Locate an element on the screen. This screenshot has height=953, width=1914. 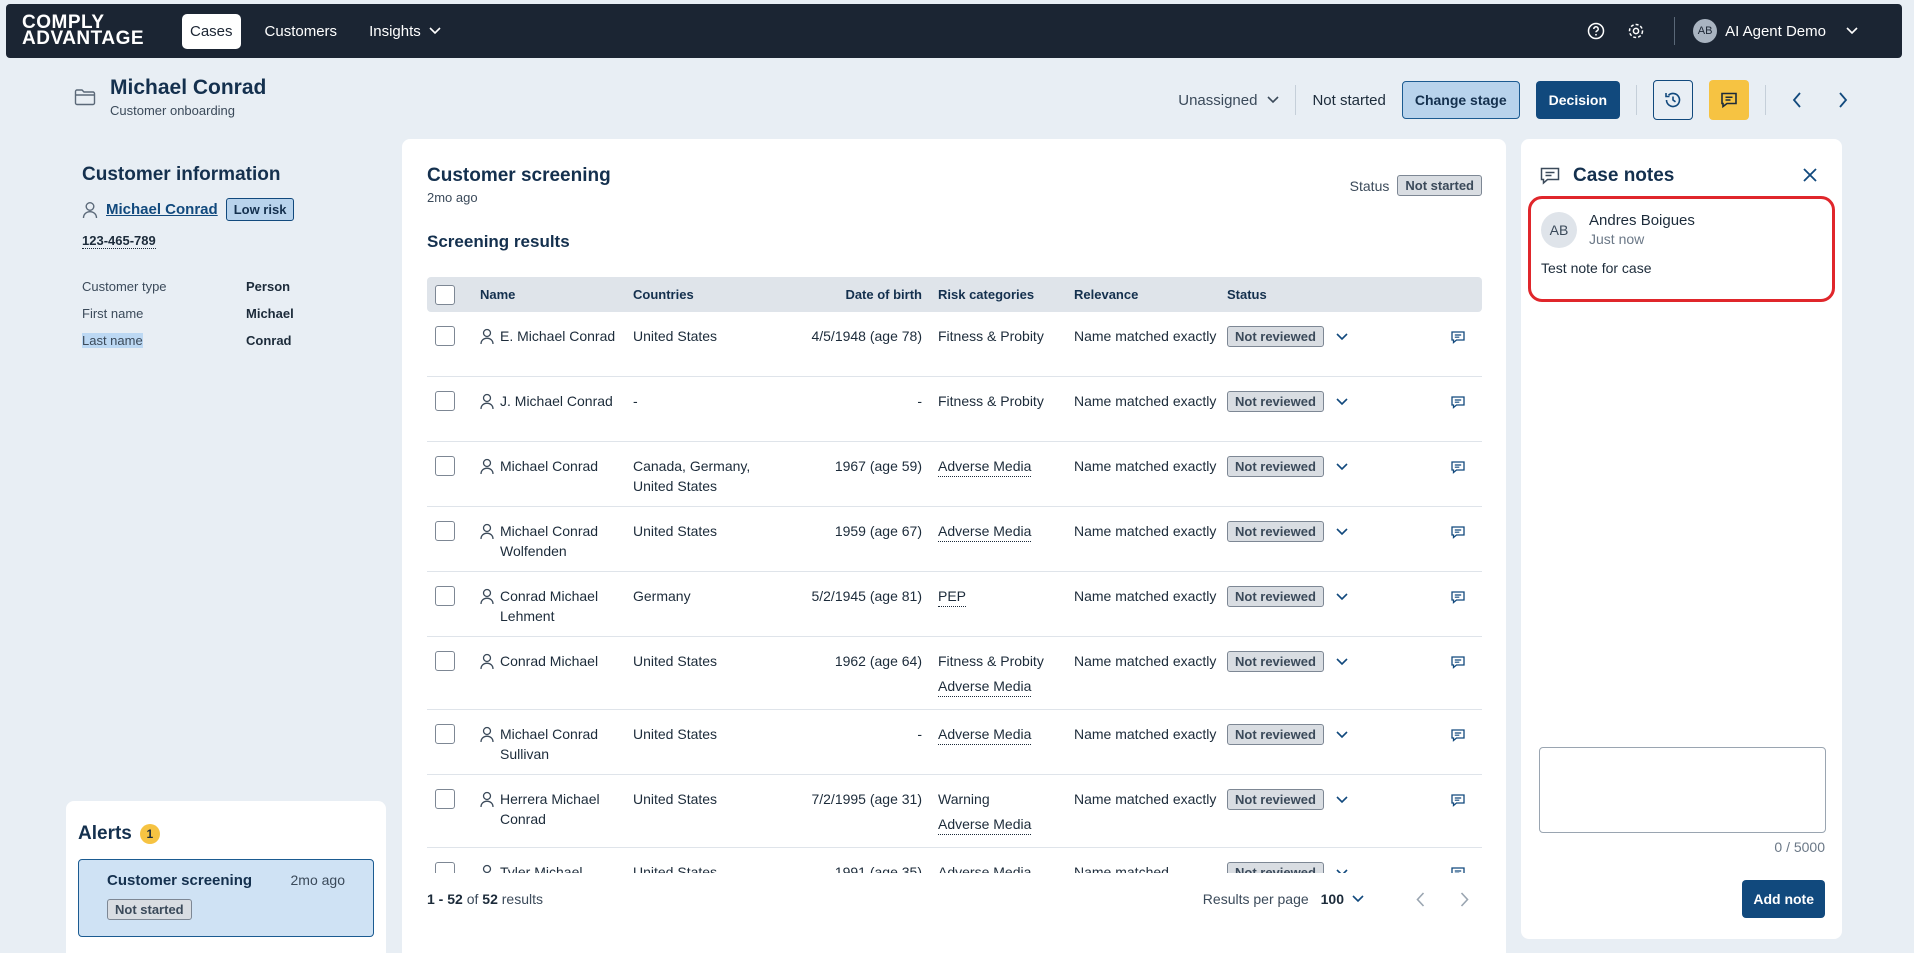
avatar: AB is located at coordinates (1705, 31).